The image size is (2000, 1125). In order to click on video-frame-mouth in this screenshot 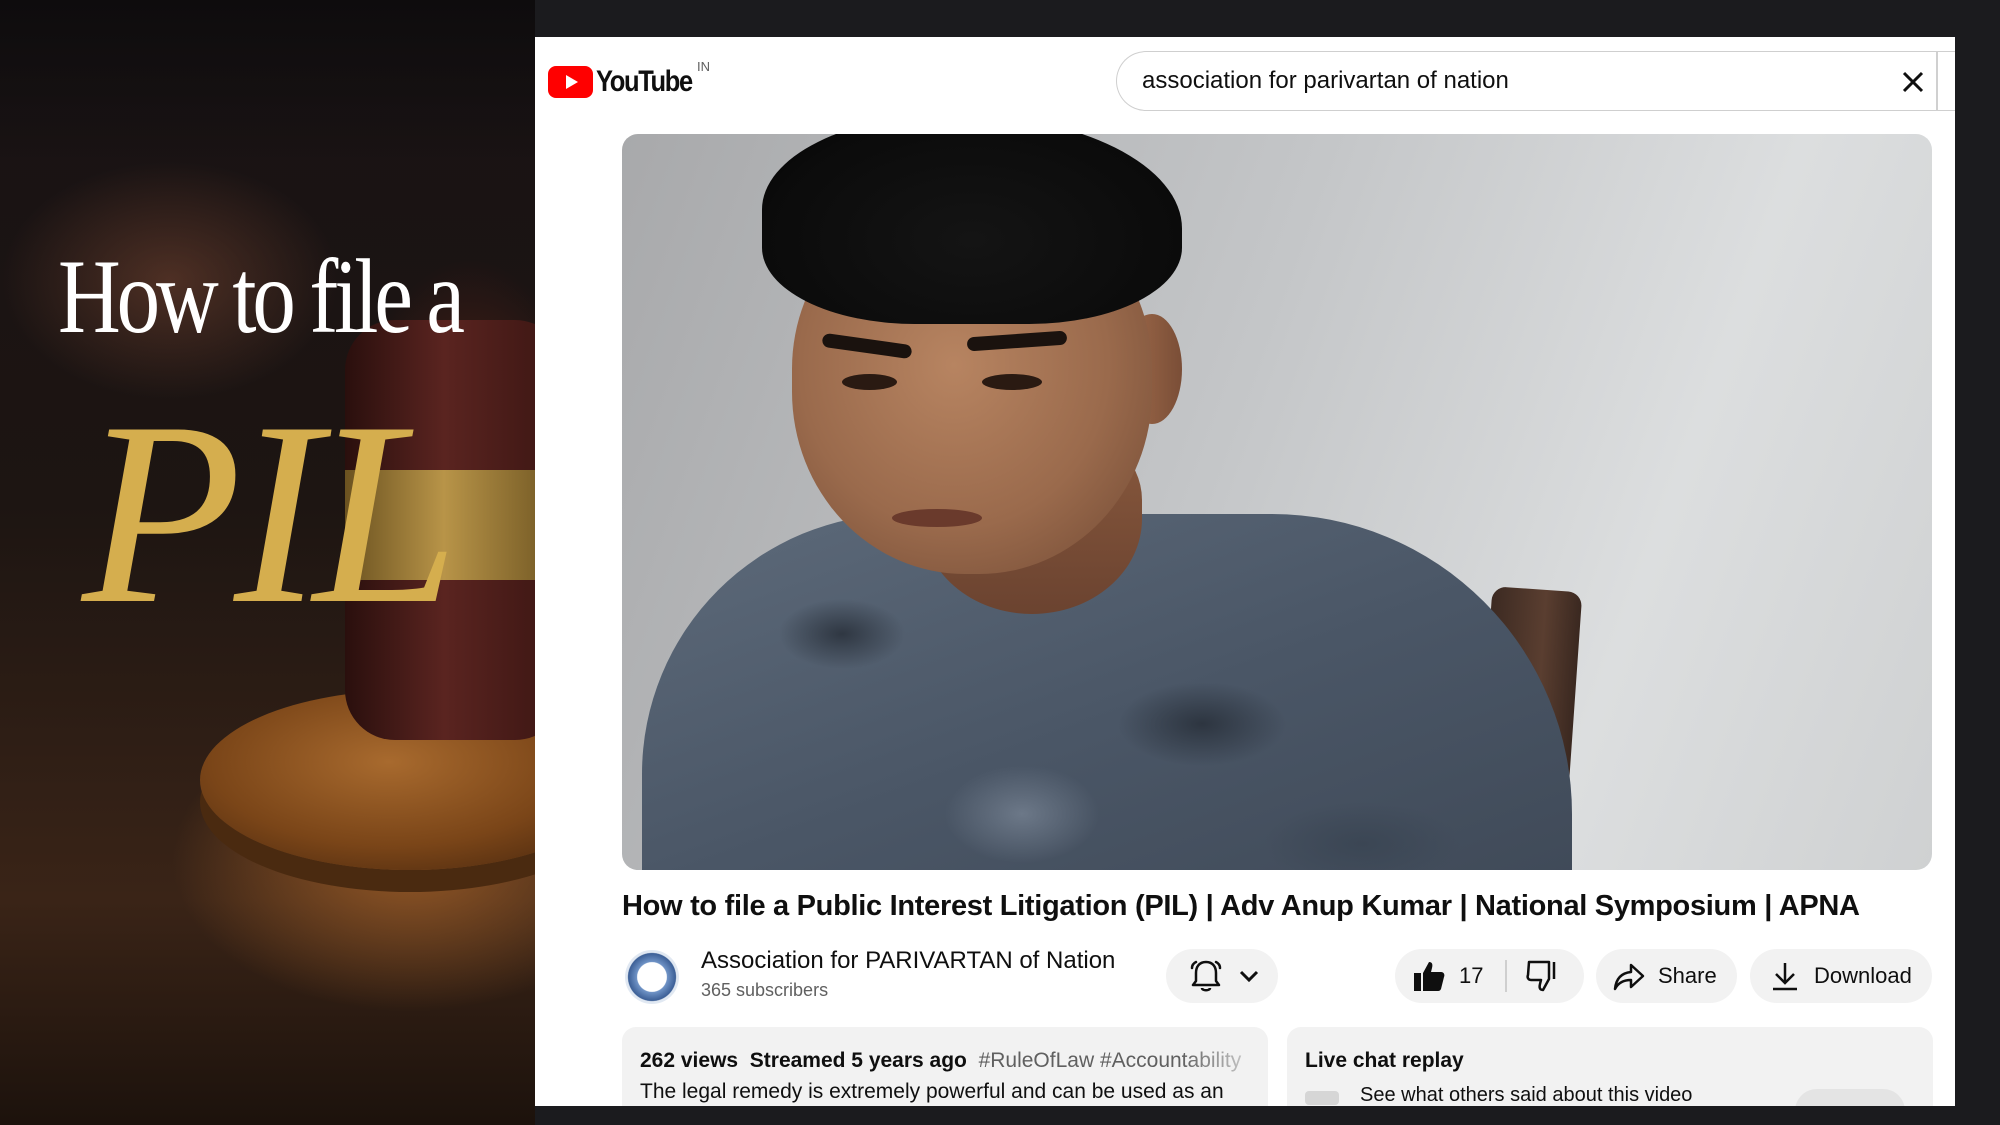, I will do `click(937, 518)`.